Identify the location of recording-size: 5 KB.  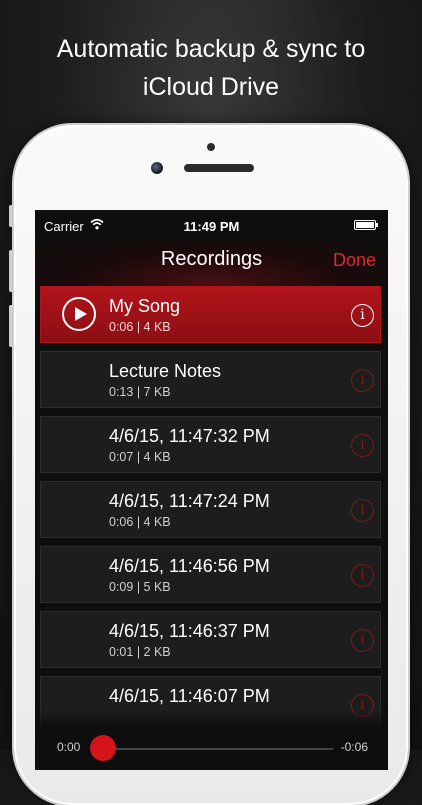
(157, 587).